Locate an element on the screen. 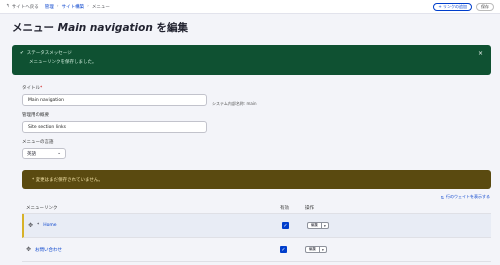  top-toolbar: ↰ サイトへ戻る 管理 › サイト構築 › メニュー + リンクの追加 保存 is located at coordinates (250, 7).